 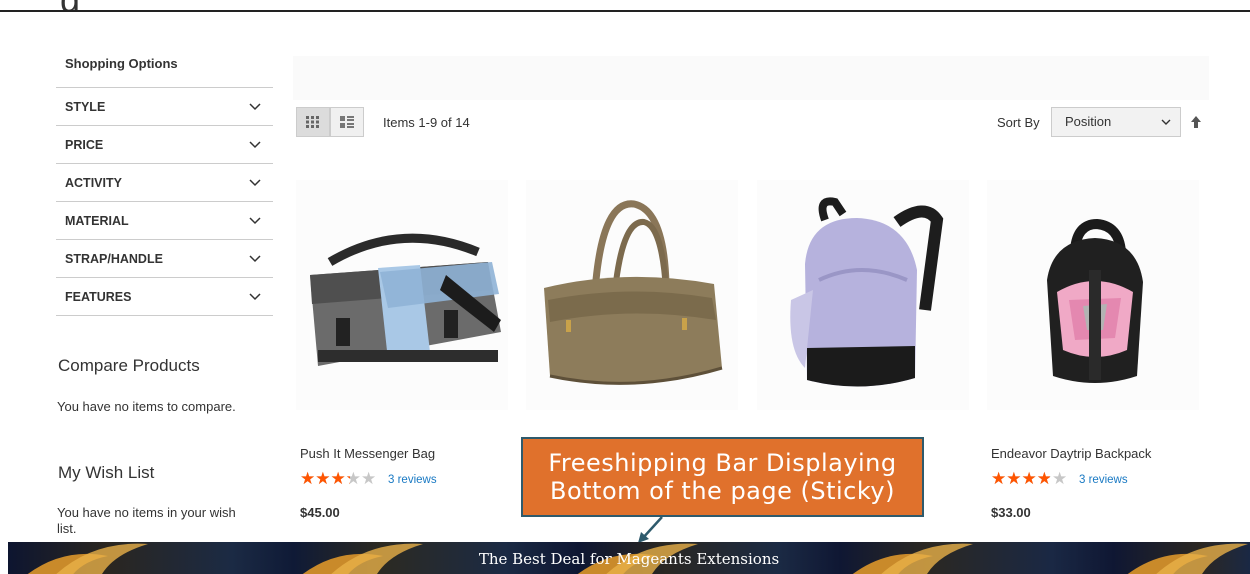 What do you see at coordinates (367, 453) in the screenshot?
I see `product-name: Push It Messenger Bag` at bounding box center [367, 453].